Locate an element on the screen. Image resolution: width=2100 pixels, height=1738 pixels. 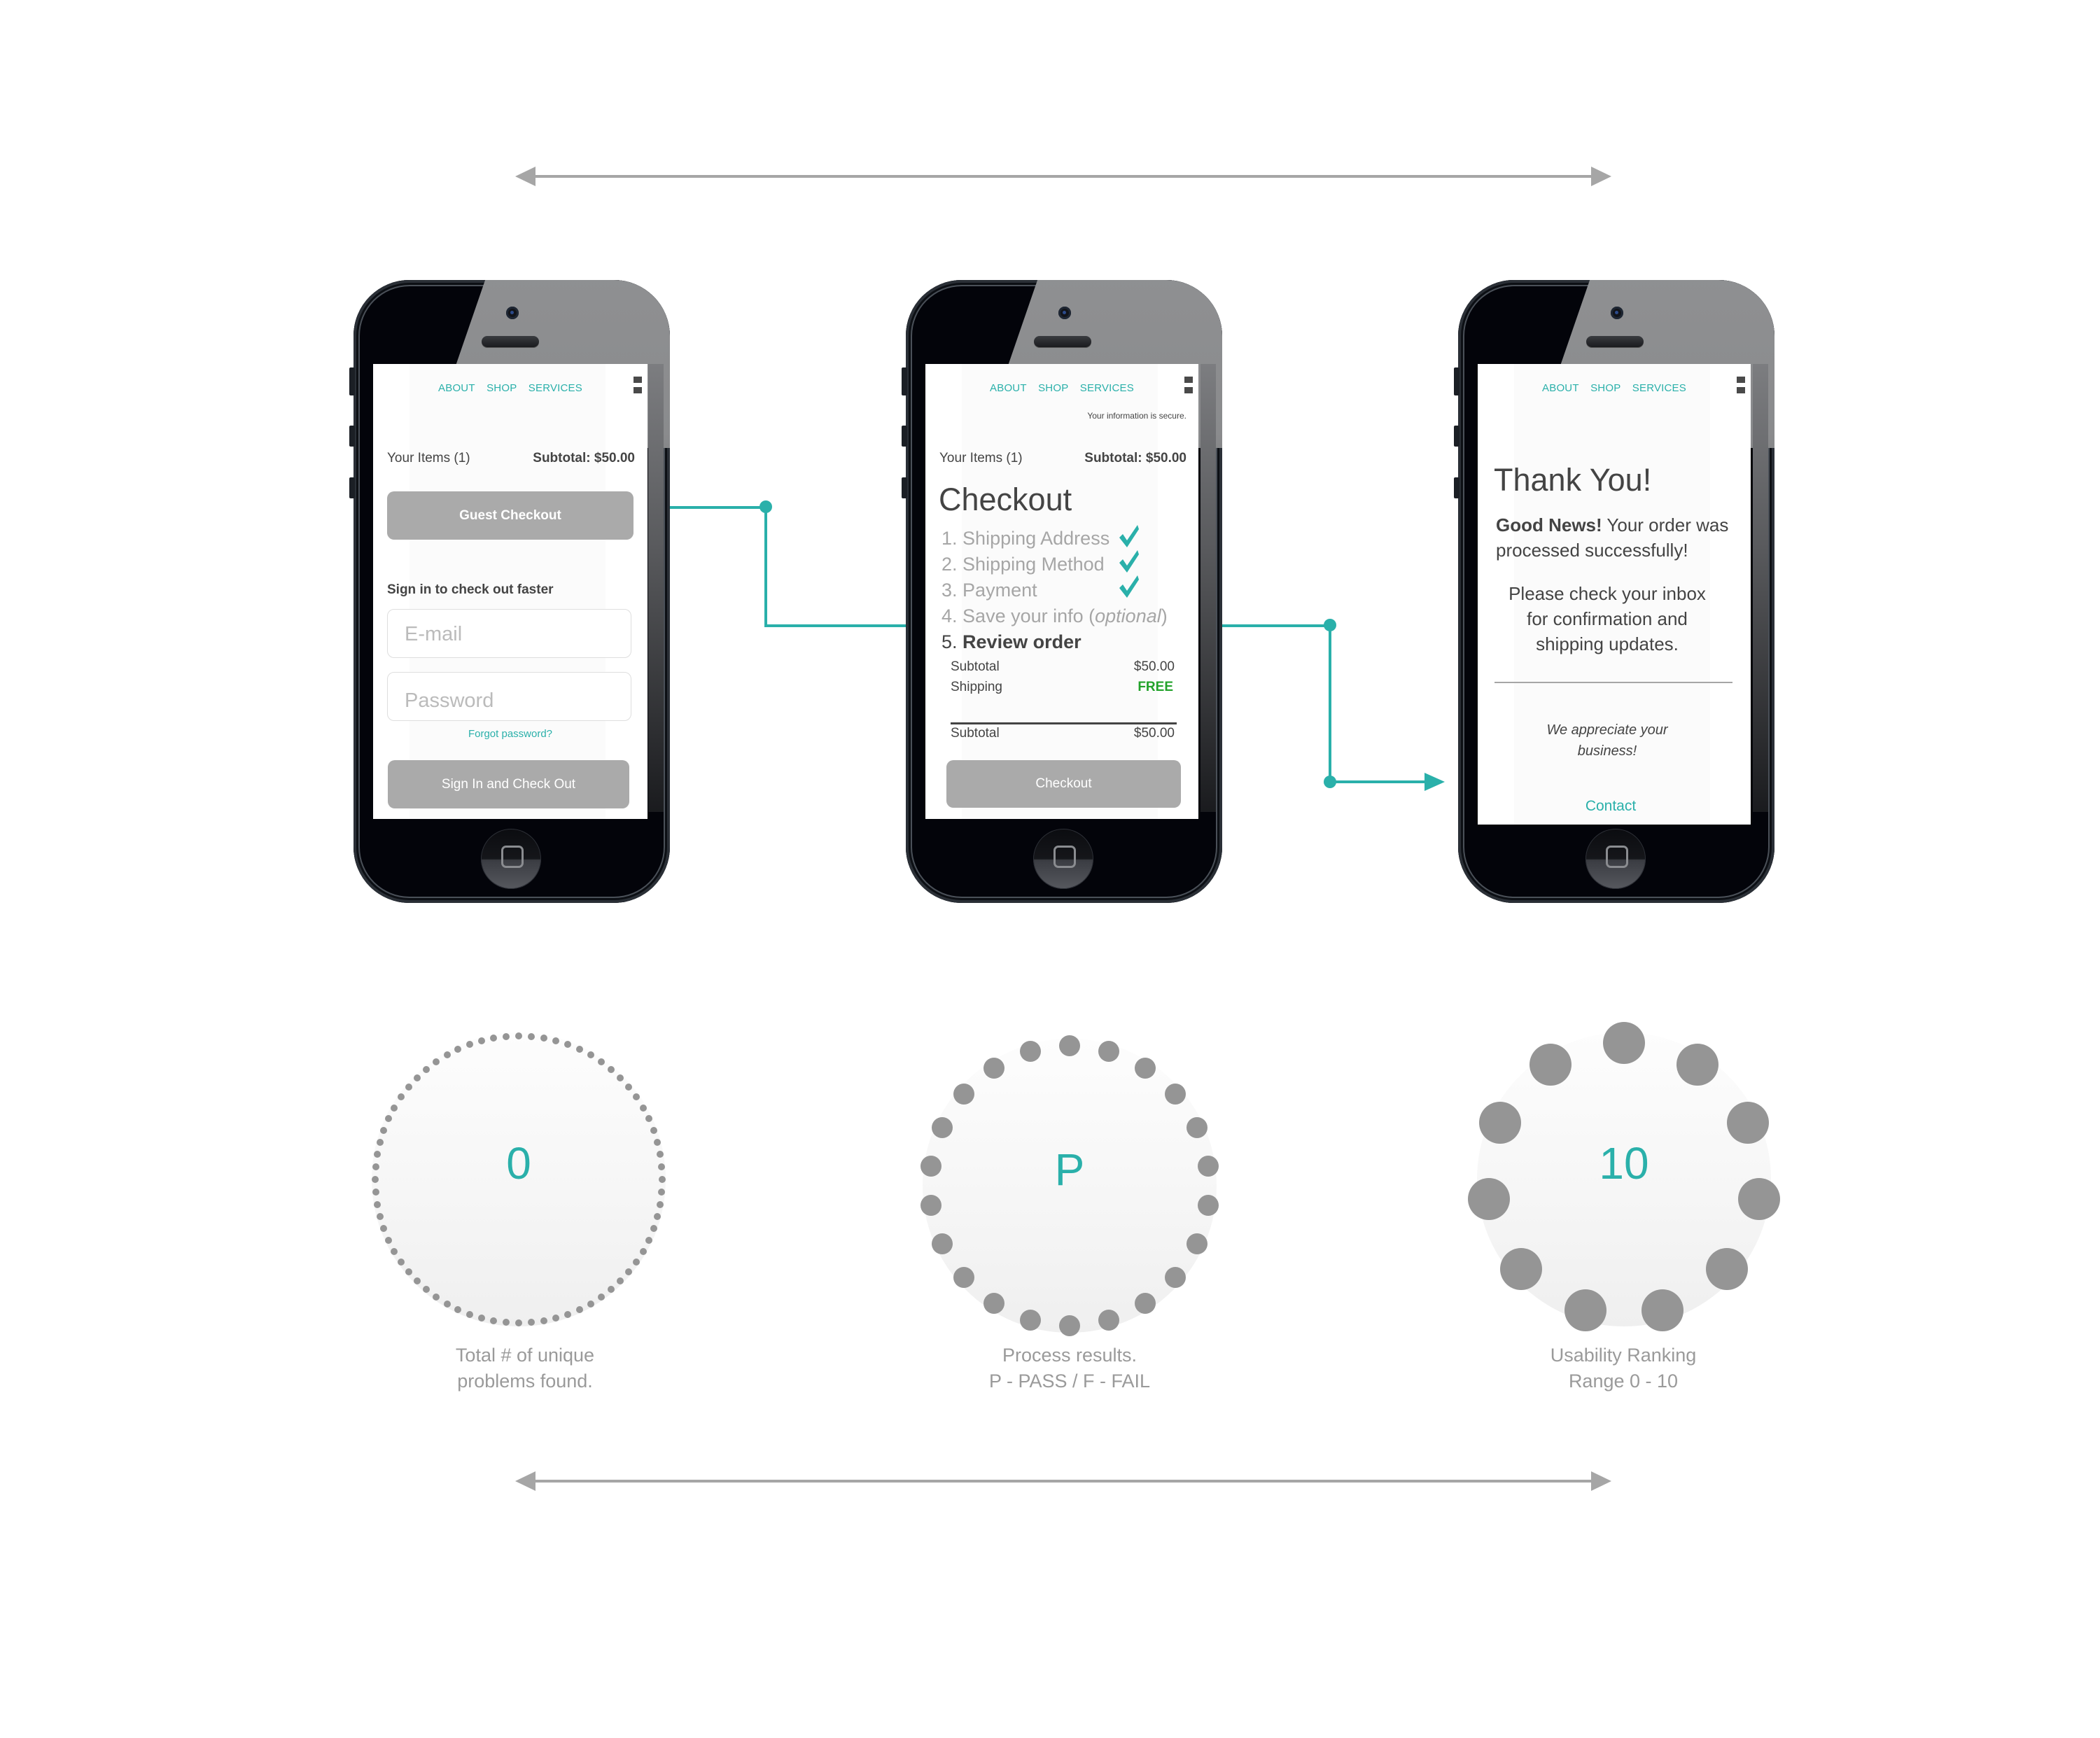
top-arrow-left-head is located at coordinates (525, 176).